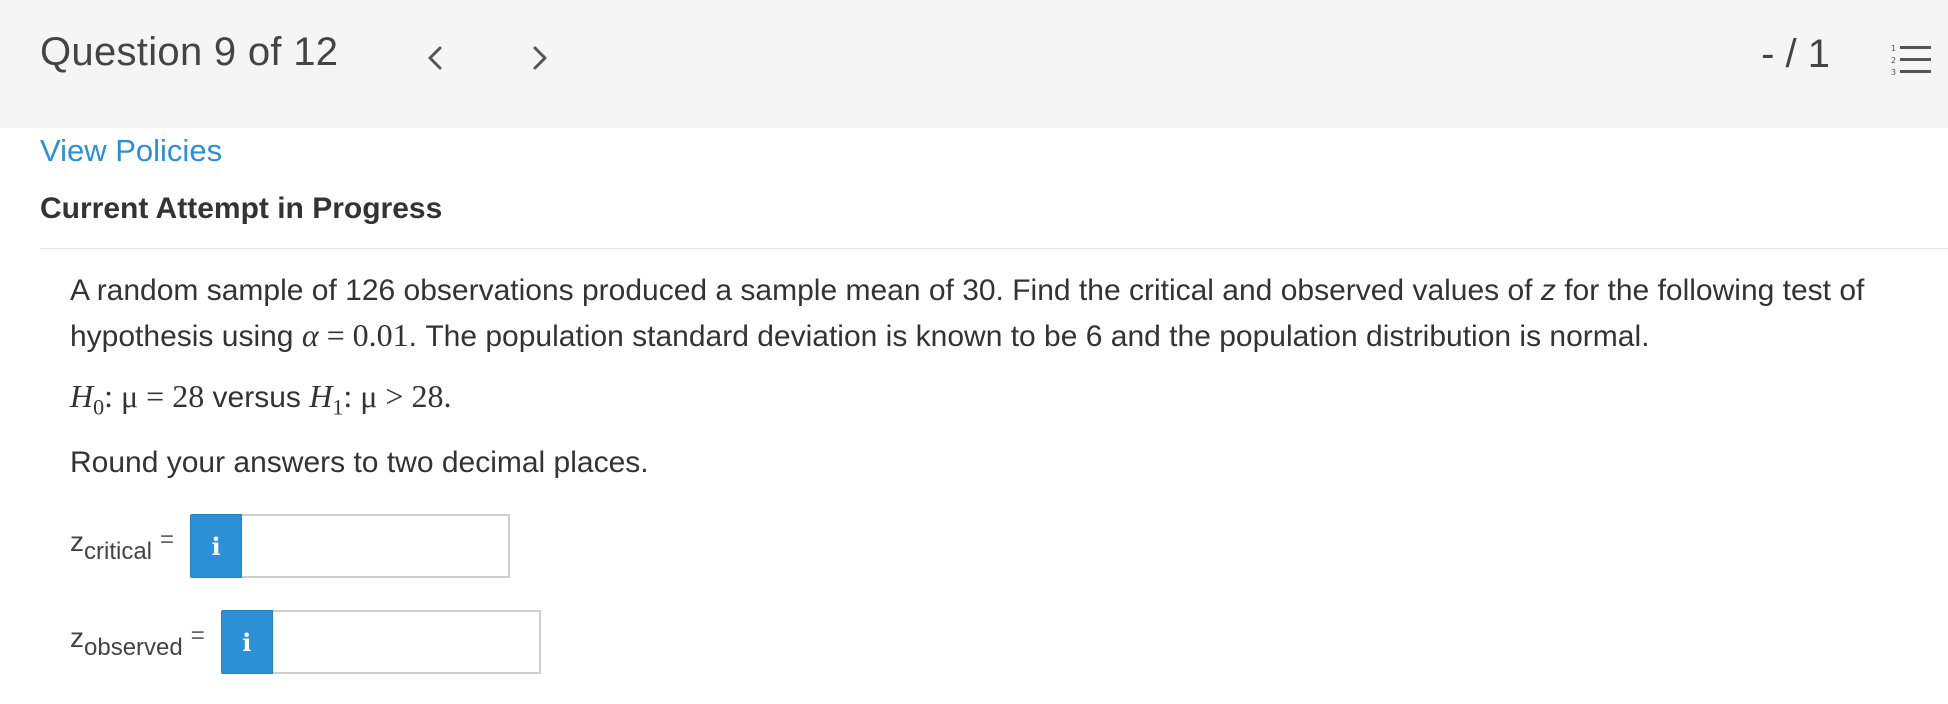 The height and width of the screenshot is (704, 1948). What do you see at coordinates (1893, 48) in the screenshot?
I see `svg-text: 1` at bounding box center [1893, 48].